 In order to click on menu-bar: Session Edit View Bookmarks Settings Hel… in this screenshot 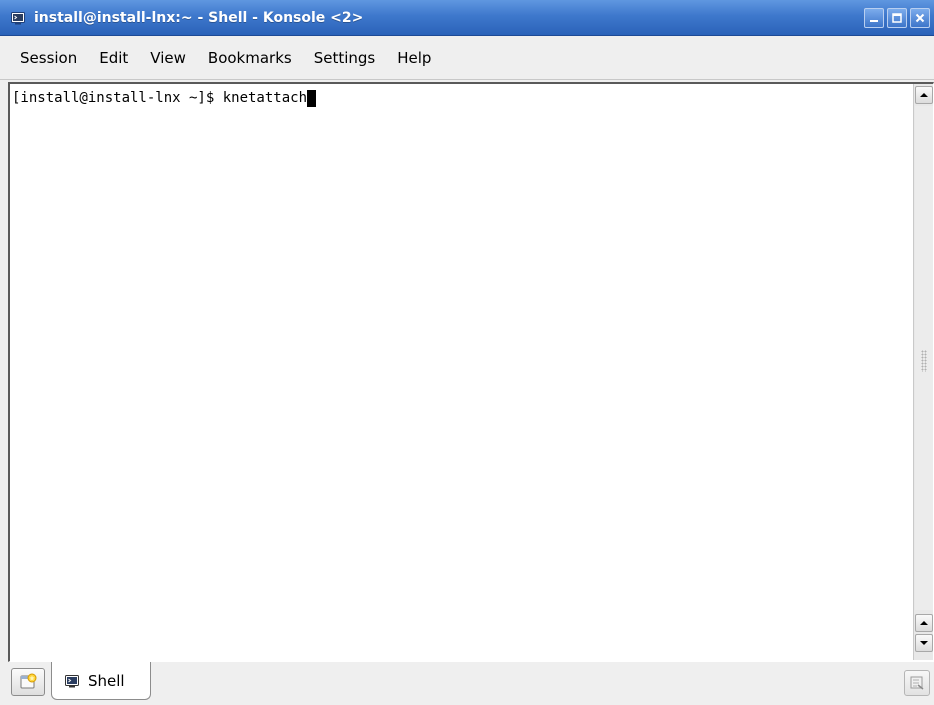, I will do `click(467, 58)`.